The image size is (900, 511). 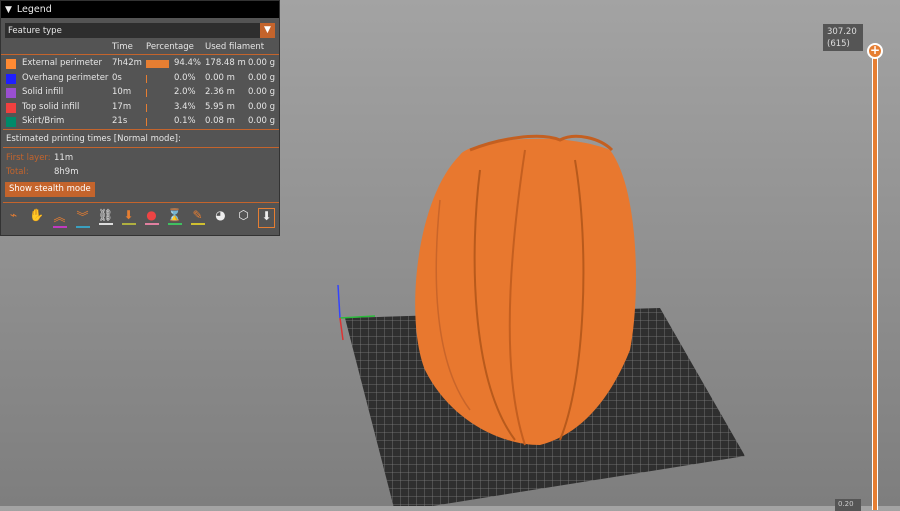 What do you see at coordinates (140, 123) in the screenshot?
I see `legend-row: Skirt/Brim 21s 0.1% 0.08 m 0.00 g` at bounding box center [140, 123].